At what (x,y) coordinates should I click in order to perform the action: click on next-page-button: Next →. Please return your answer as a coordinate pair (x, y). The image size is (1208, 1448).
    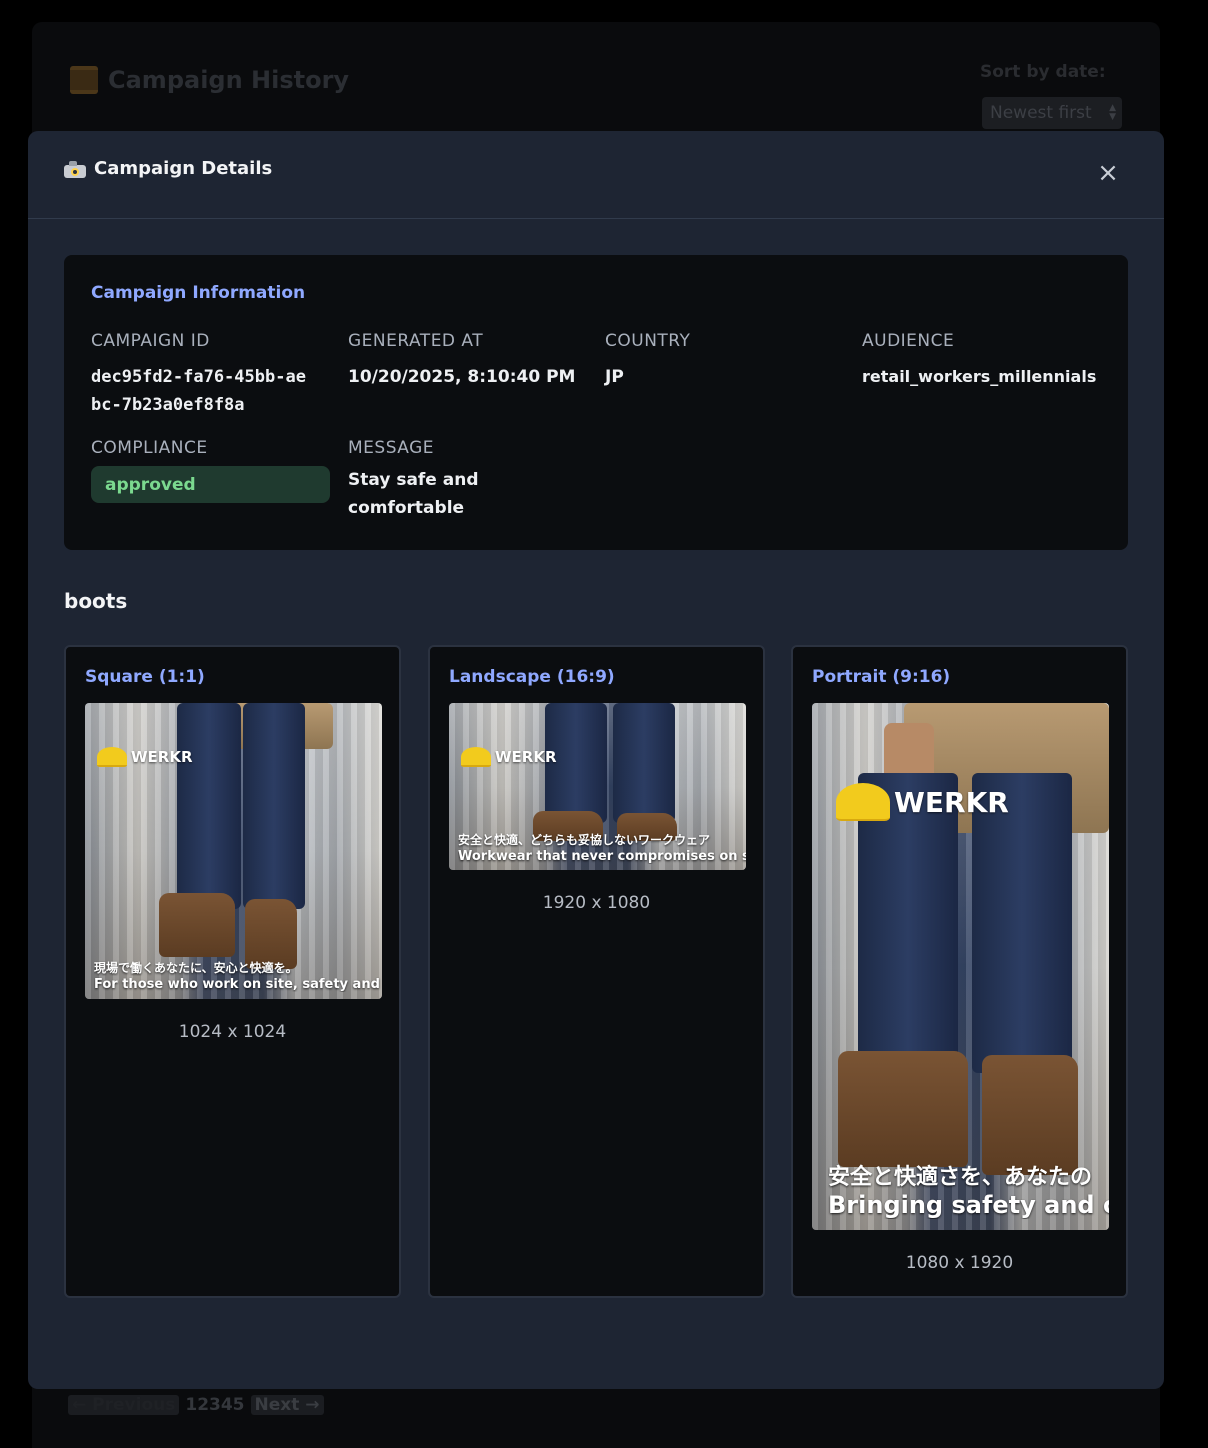
    Looking at the image, I should click on (287, 1405).